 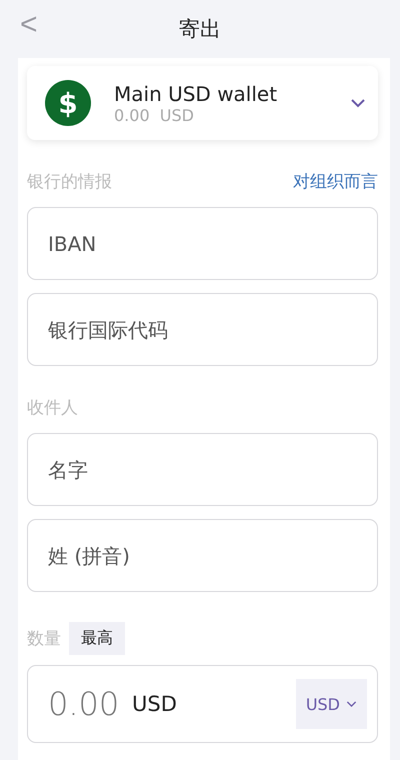 What do you see at coordinates (202, 704) in the screenshot?
I see `amount-field: 0.00 USD USD` at bounding box center [202, 704].